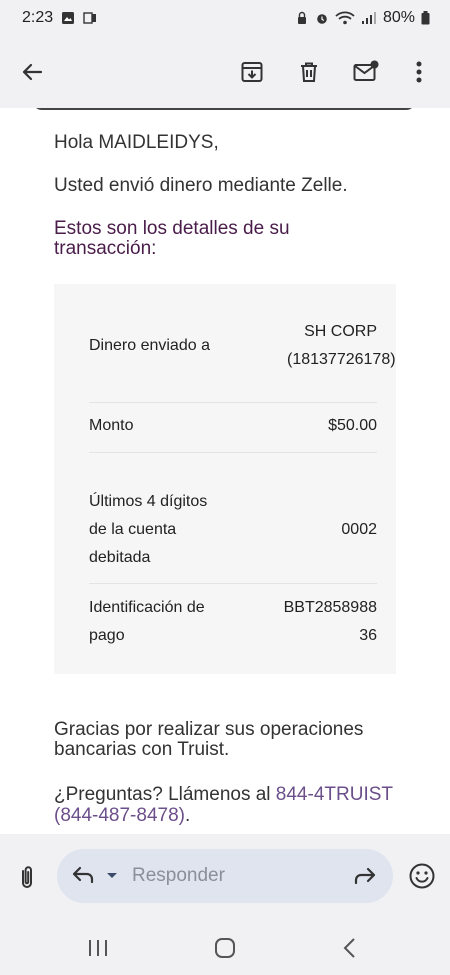  What do you see at coordinates (111, 425) in the screenshot?
I see `row-label: Monto` at bounding box center [111, 425].